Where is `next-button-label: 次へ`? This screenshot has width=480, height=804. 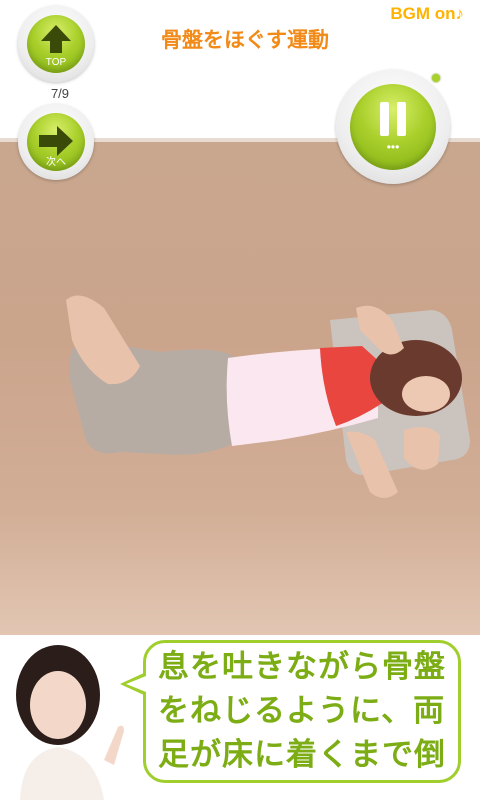 next-button-label: 次へ is located at coordinates (56, 162).